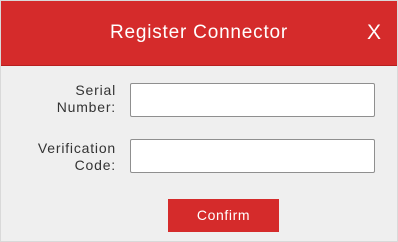 The width and height of the screenshot is (398, 242). I want to click on verification-code-label-line1: Verification, so click(76, 148).